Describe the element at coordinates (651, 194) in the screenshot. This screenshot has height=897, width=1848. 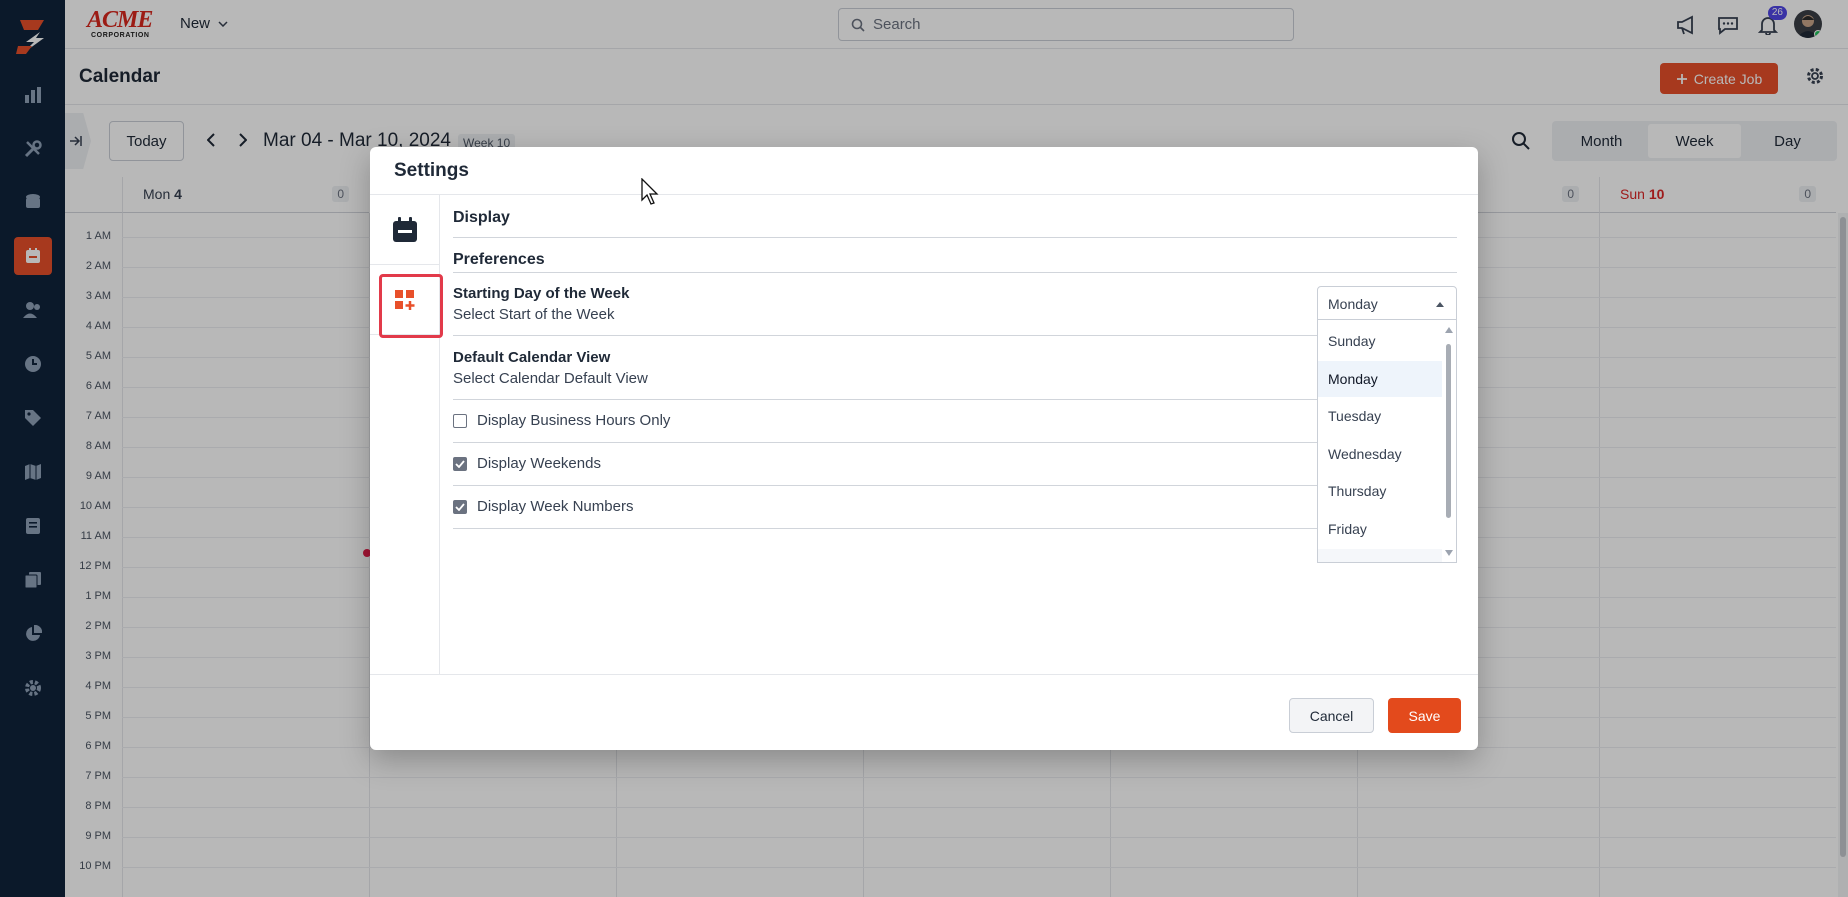
I see `mouse-cursor-icon` at that location.